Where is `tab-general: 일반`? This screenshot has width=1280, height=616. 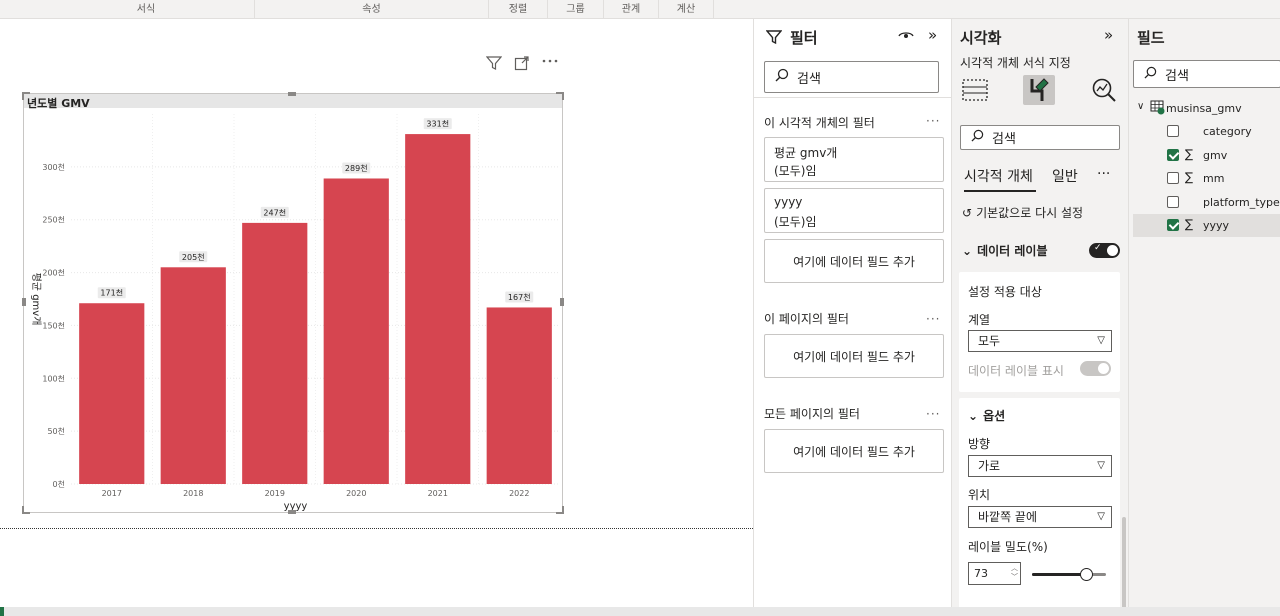 tab-general: 일반 is located at coordinates (1065, 176).